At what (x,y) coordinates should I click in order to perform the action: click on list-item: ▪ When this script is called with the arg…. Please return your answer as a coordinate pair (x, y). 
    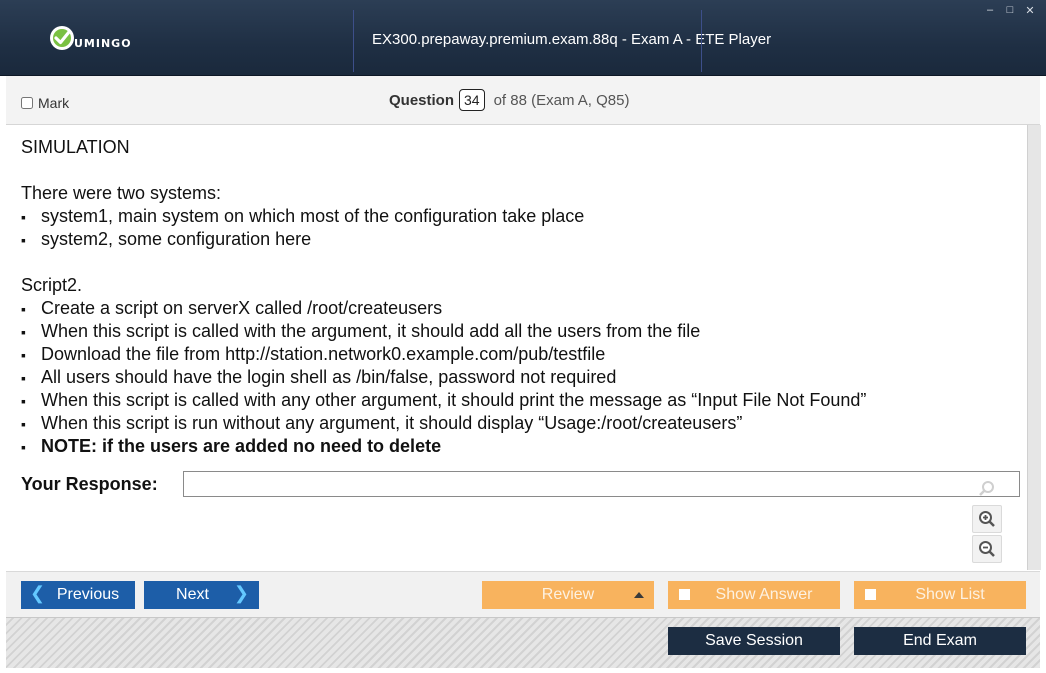
    Looking at the image, I should click on (360, 331).